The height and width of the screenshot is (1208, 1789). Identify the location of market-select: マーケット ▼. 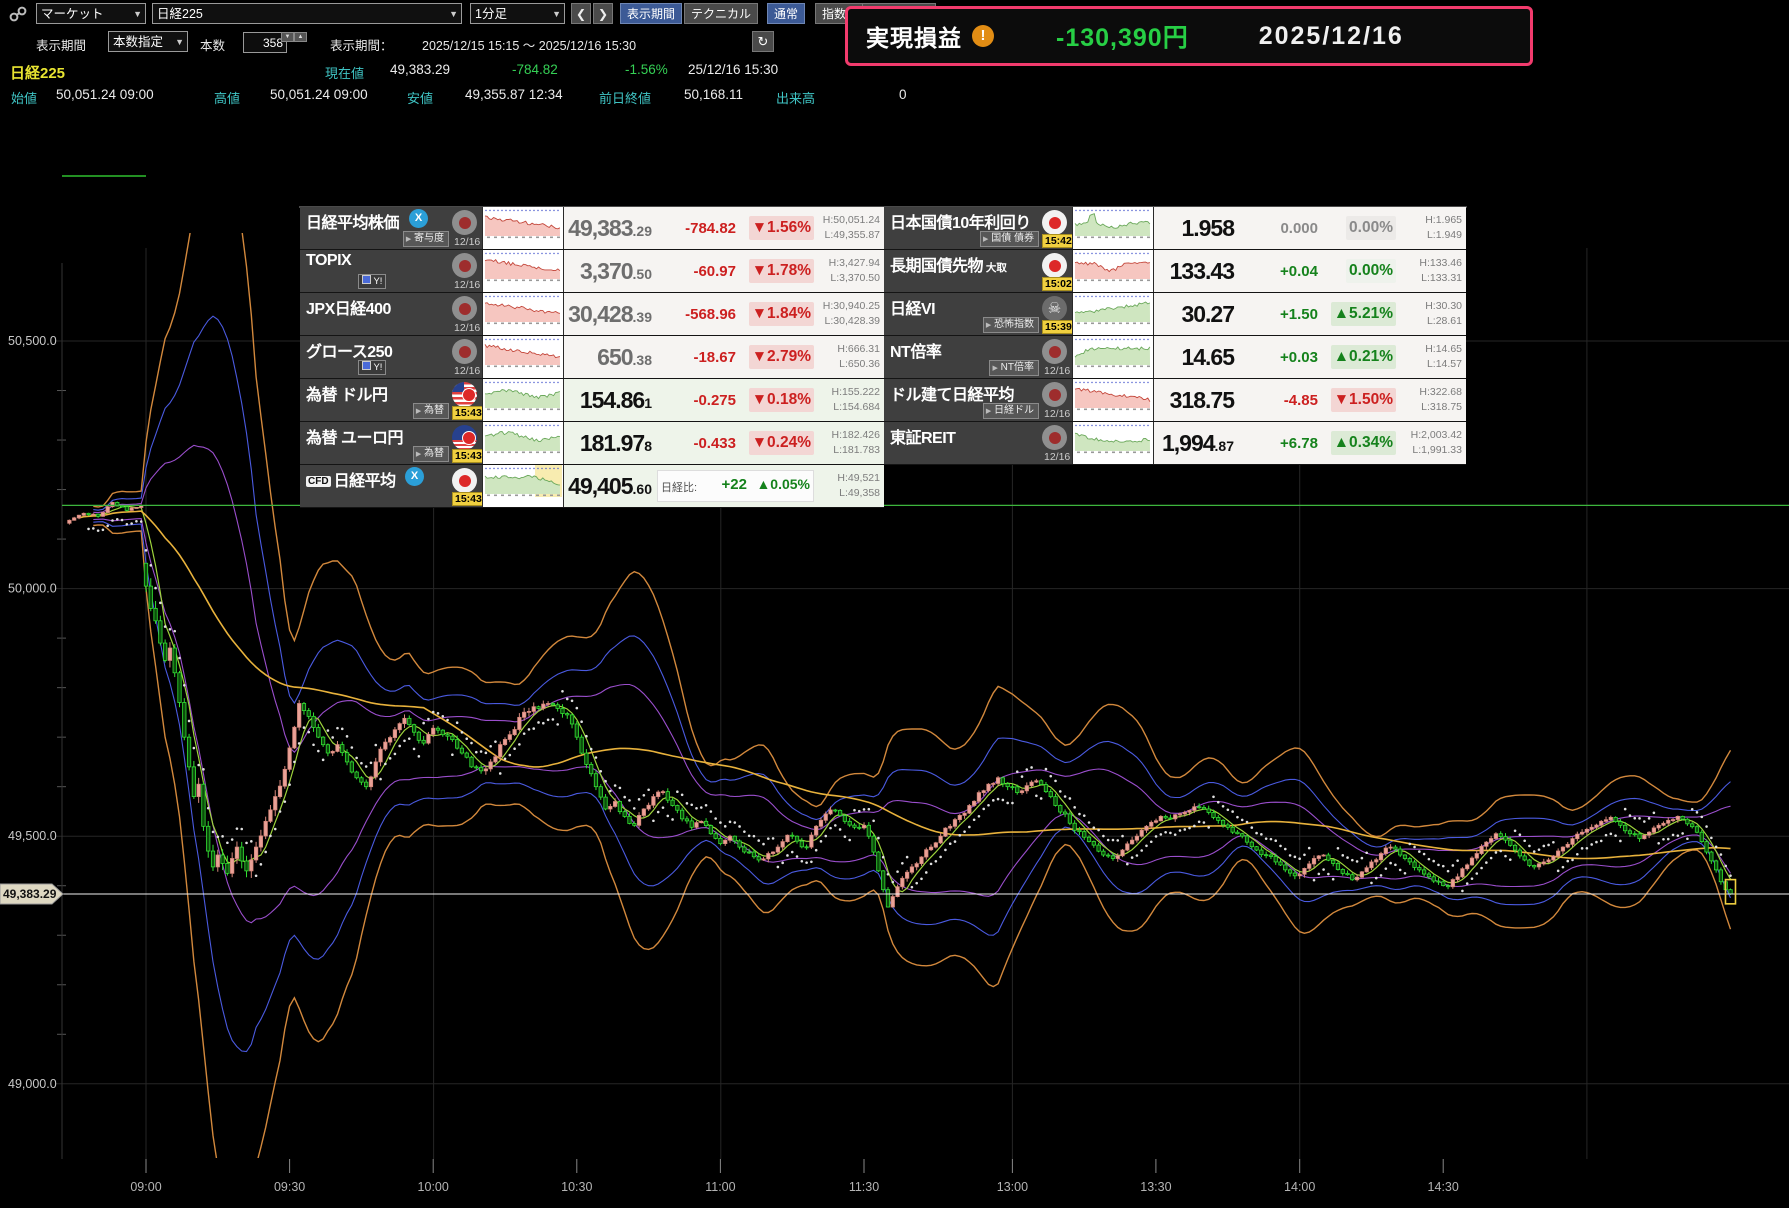
(91, 13).